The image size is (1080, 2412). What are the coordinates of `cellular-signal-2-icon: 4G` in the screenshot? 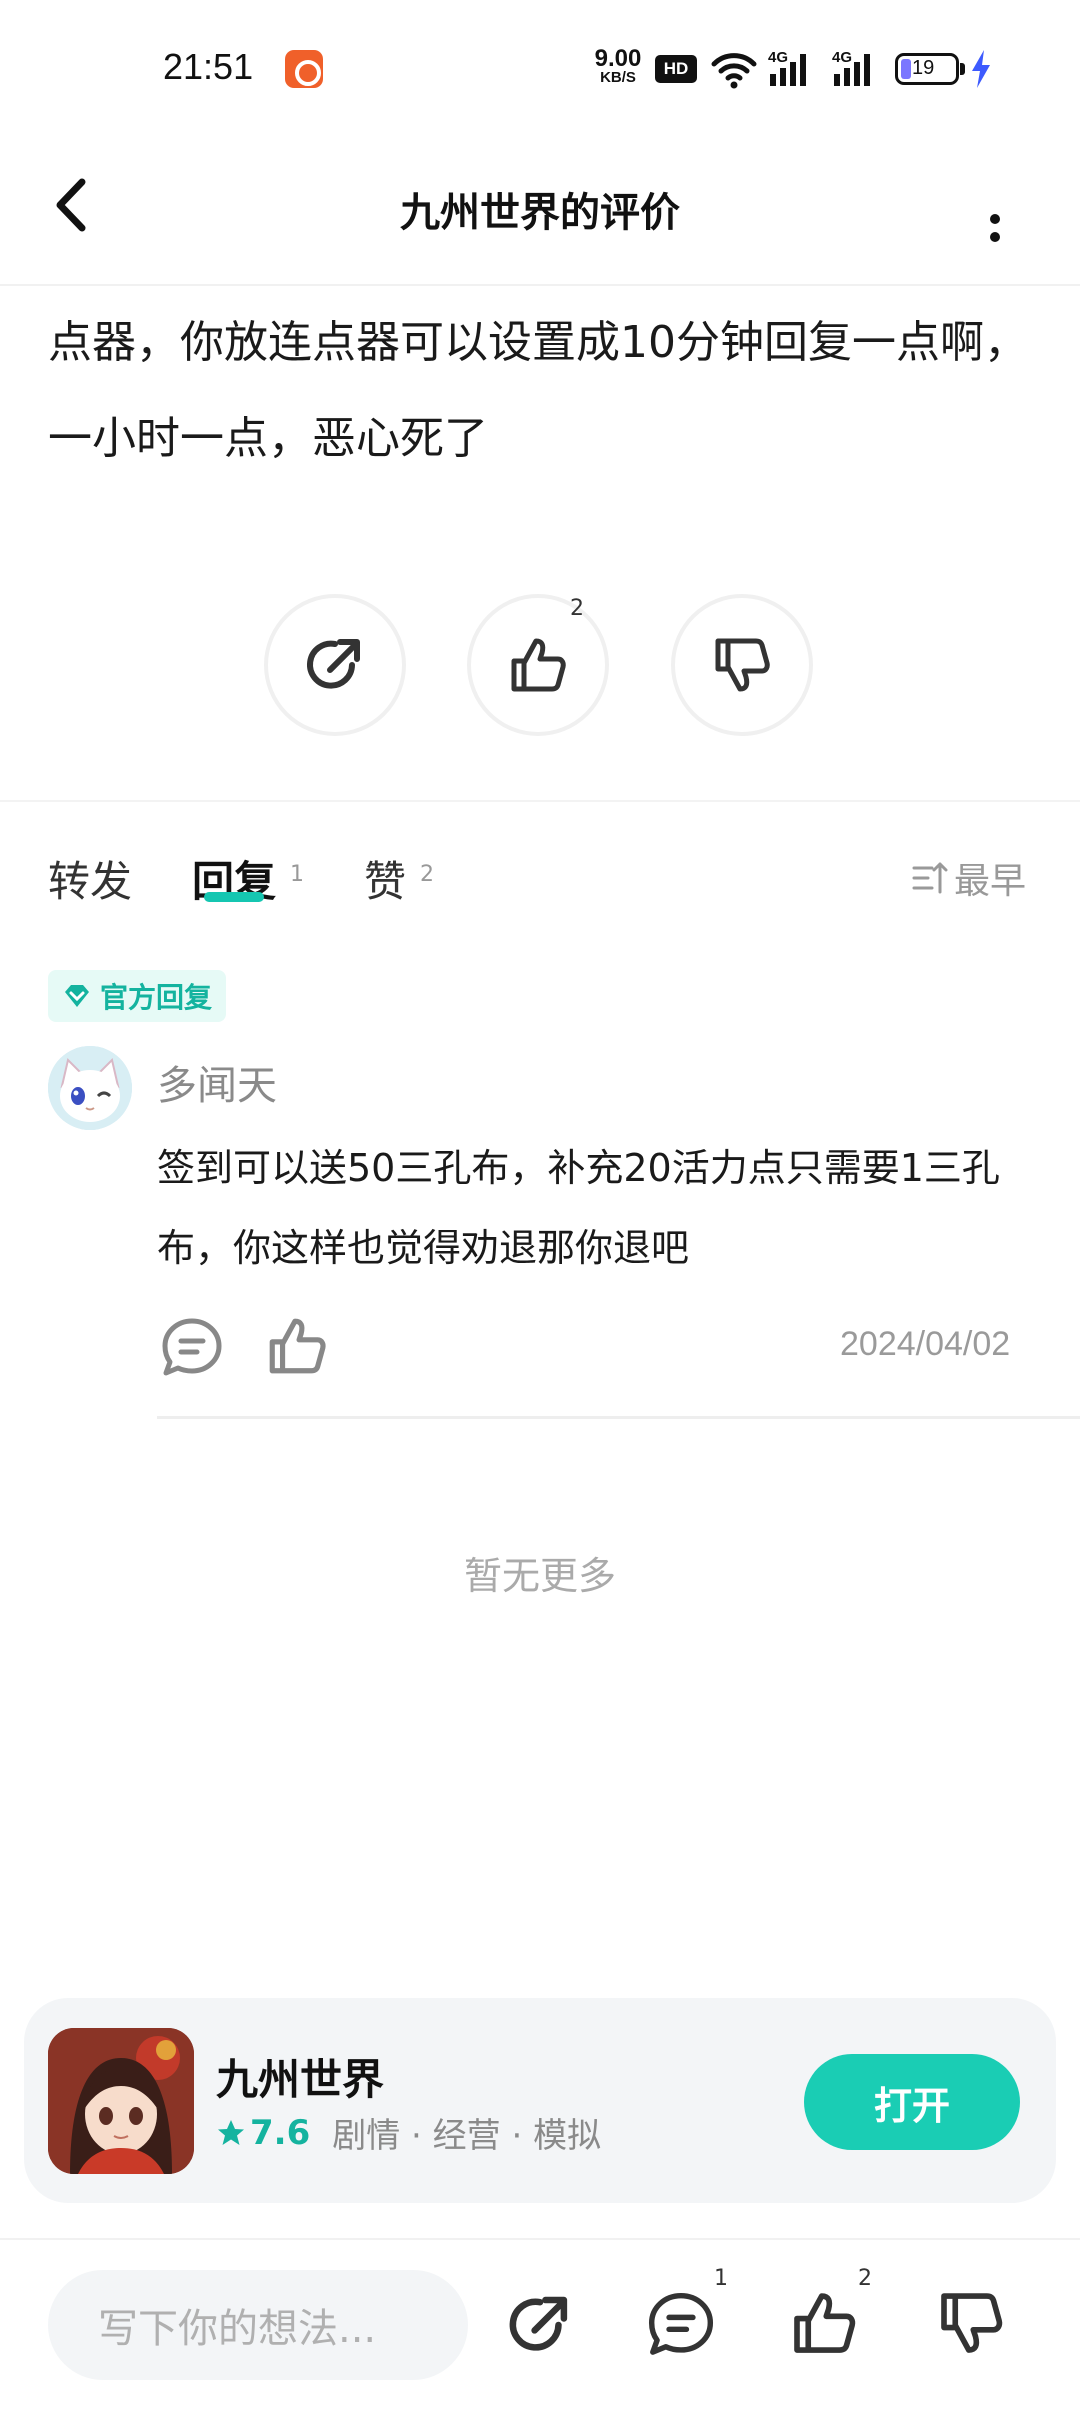 It's located at (858, 71).